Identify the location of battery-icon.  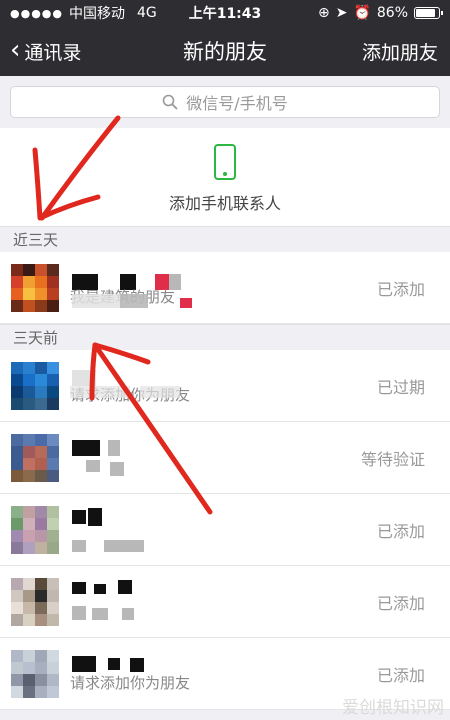
(428, 13).